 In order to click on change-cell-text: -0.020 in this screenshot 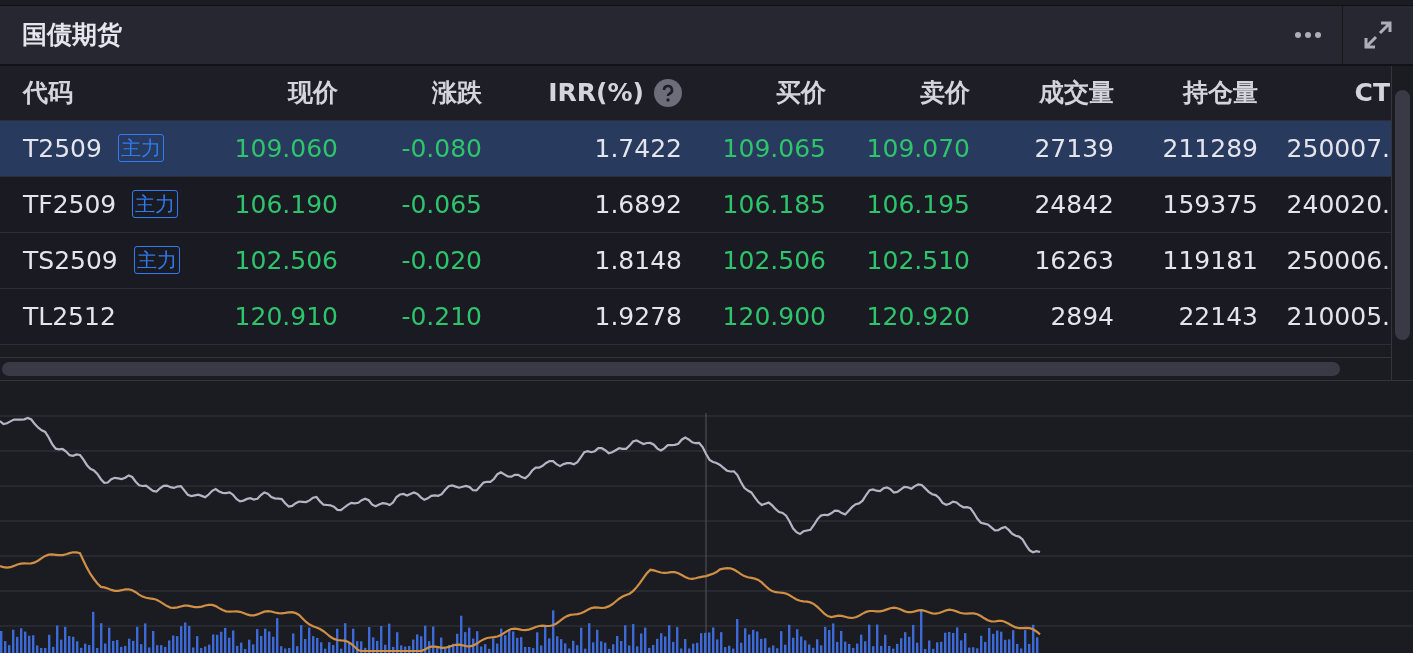, I will do `click(441, 260)`.